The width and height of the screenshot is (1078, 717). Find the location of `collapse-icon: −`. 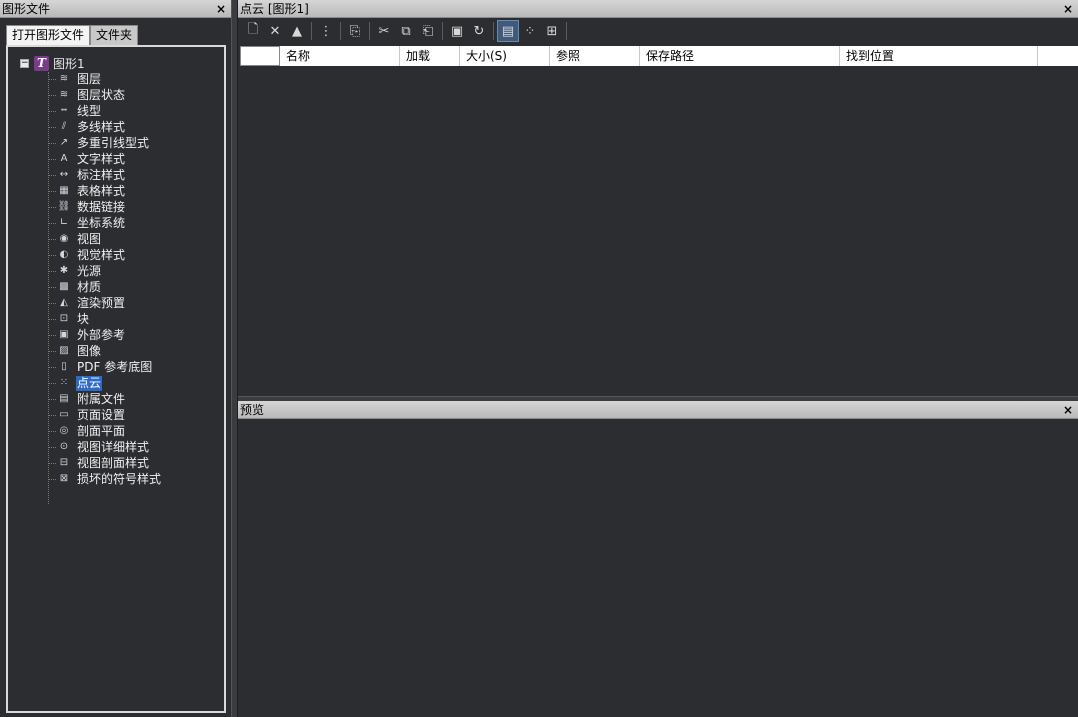

collapse-icon: − is located at coordinates (24, 63).